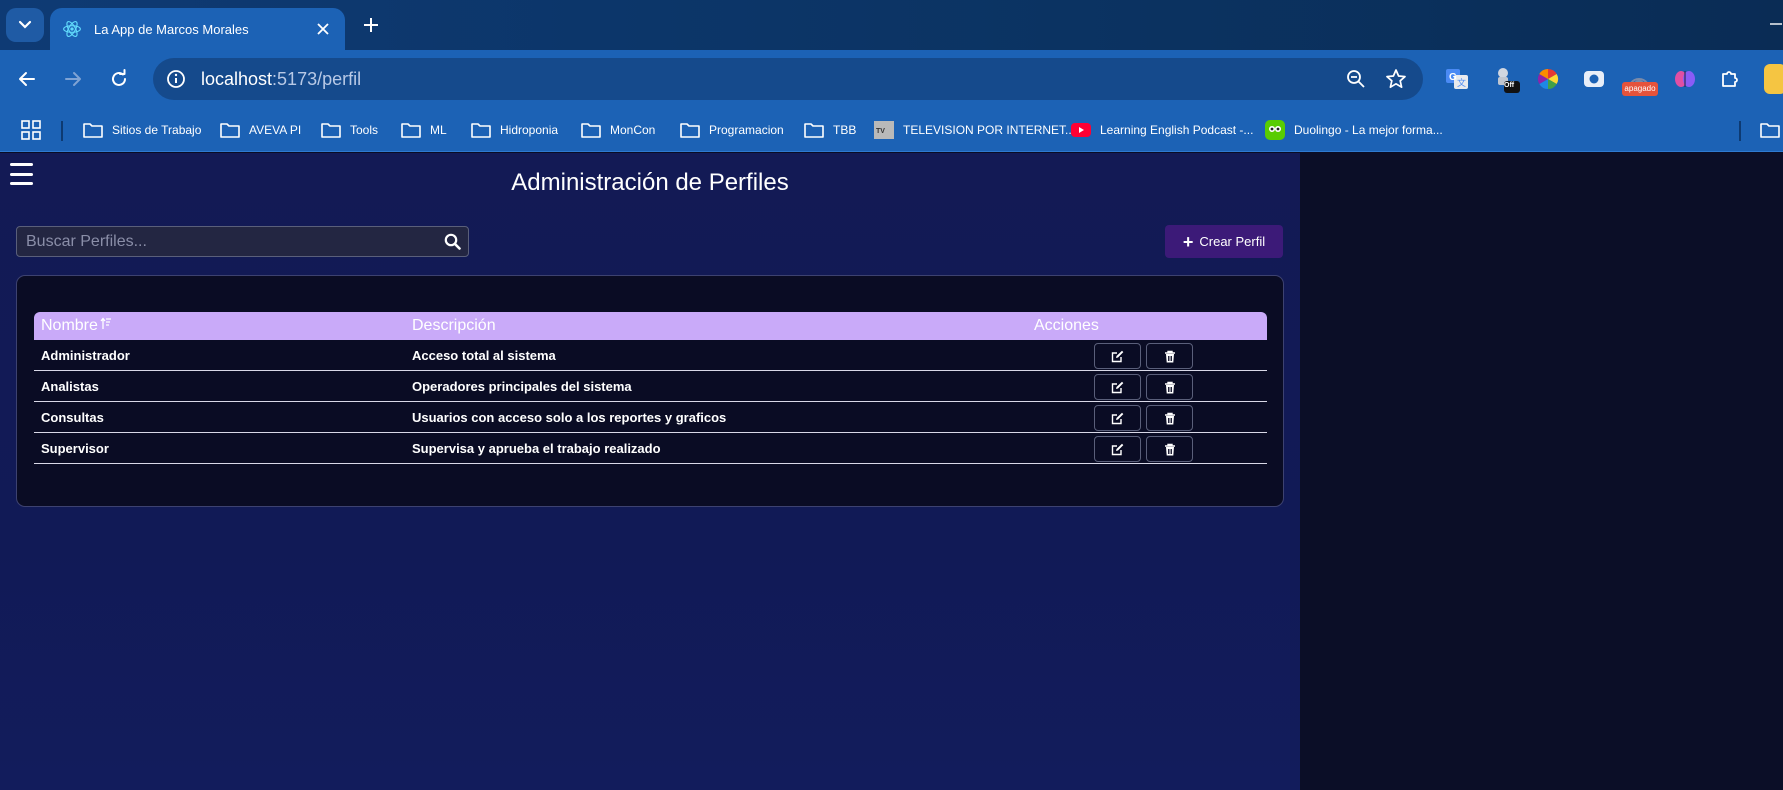 The height and width of the screenshot is (790, 1783). I want to click on reload-button, so click(119, 79).